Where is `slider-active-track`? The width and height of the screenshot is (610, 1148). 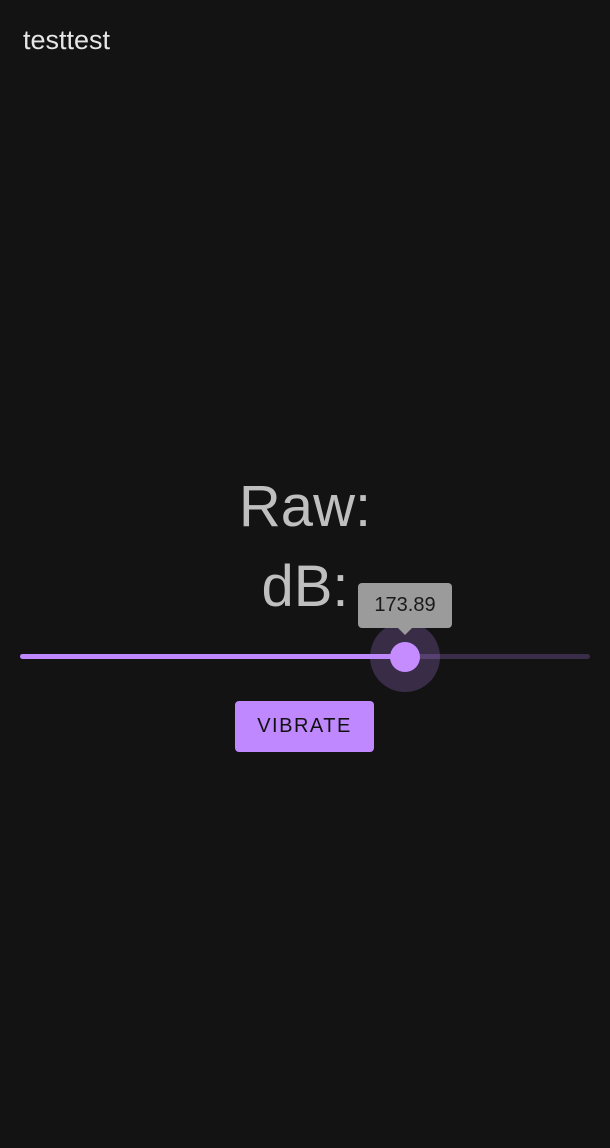 slider-active-track is located at coordinates (212, 656).